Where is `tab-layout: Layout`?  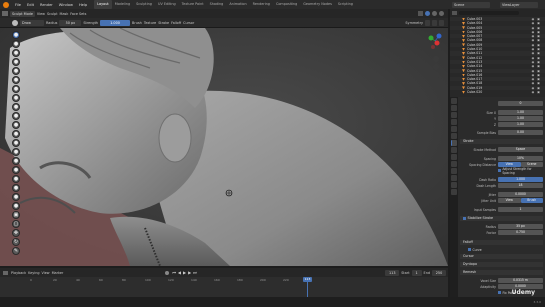 tab-layout: Layout is located at coordinates (103, 4).